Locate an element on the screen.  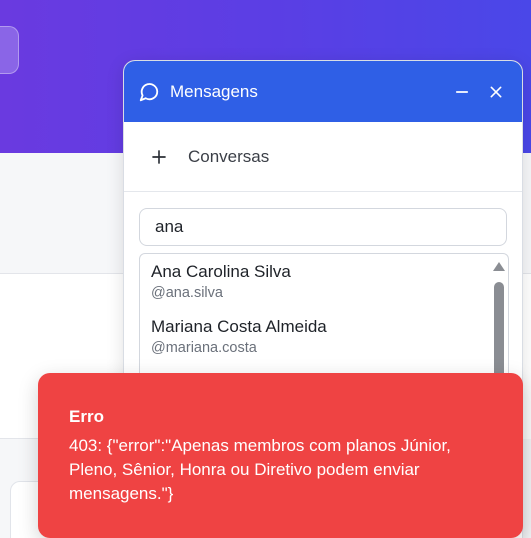
minimize-icon is located at coordinates (462, 92).